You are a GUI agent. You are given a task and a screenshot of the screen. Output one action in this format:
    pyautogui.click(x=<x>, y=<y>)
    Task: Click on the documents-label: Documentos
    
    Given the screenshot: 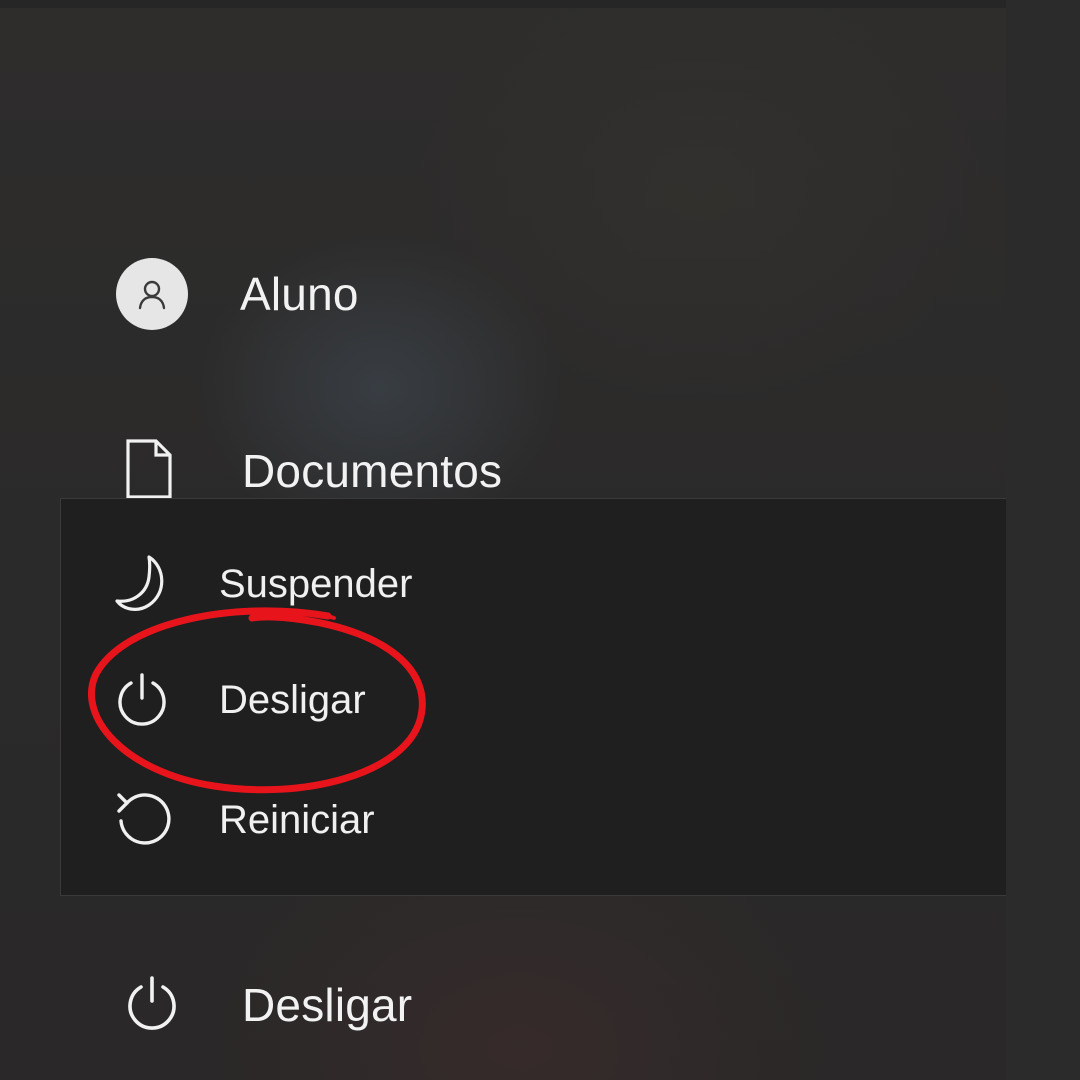 What is the action you would take?
    pyautogui.click(x=372, y=471)
    